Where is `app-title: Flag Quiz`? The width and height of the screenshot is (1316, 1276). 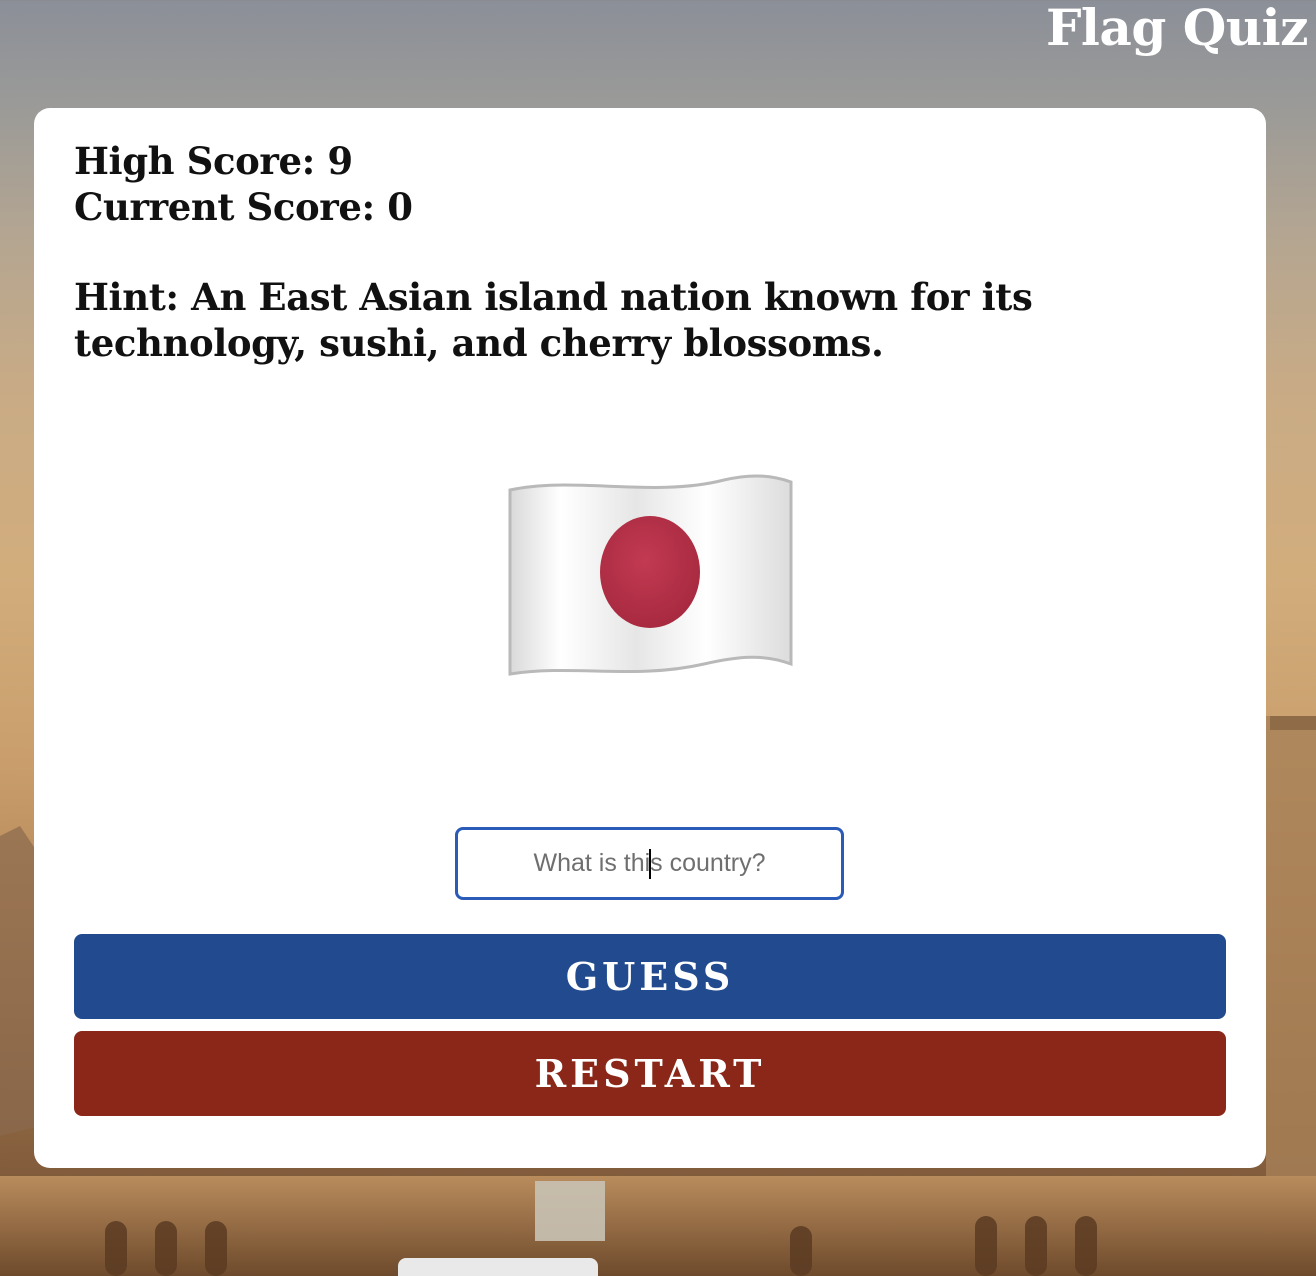
app-title: Flag Quiz is located at coordinates (1177, 28).